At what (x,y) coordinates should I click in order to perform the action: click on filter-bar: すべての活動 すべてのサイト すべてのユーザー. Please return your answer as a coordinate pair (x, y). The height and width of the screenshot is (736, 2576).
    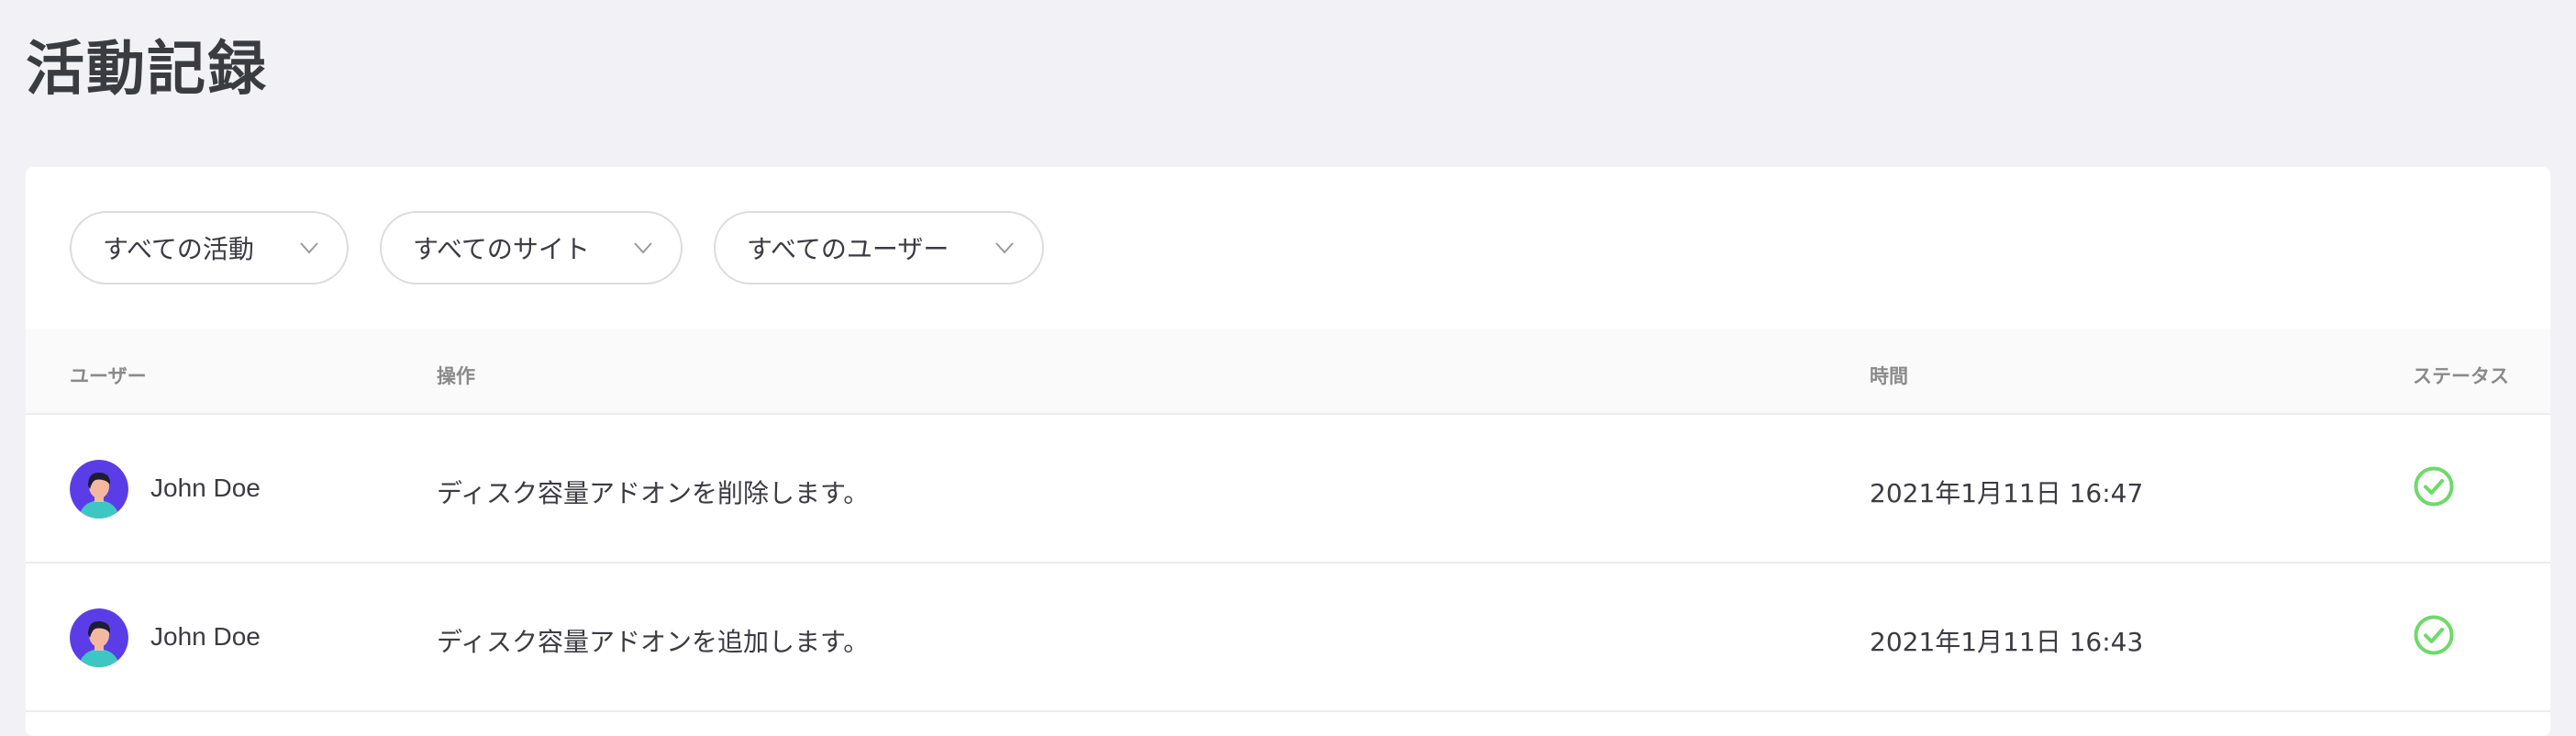
    Looking at the image, I should click on (557, 247).